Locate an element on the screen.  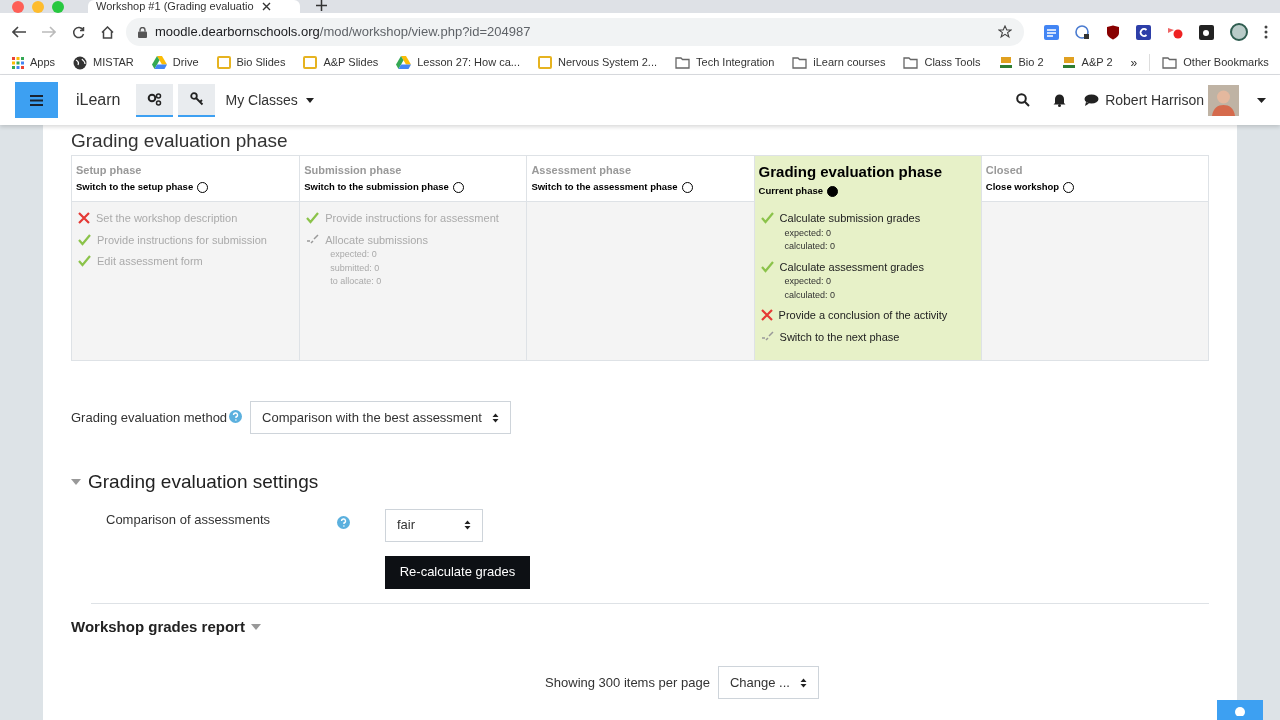
browser-tab: Workshop #1 (Grading evaluatio is located at coordinates (194, 6).